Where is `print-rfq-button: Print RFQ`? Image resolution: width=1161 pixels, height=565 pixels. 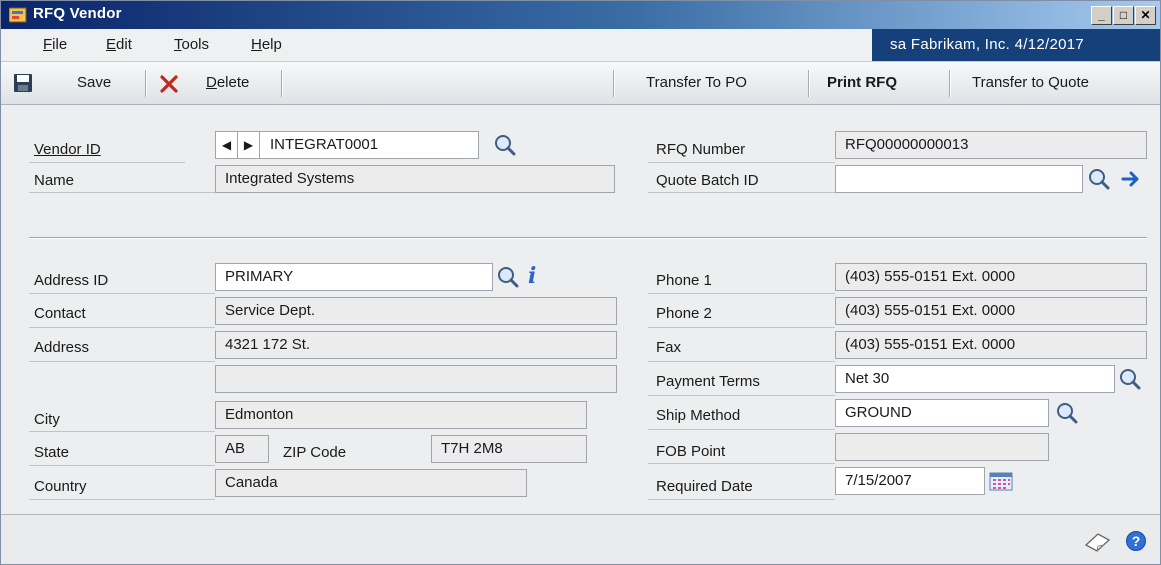
print-rfq-button: Print RFQ is located at coordinates (862, 82).